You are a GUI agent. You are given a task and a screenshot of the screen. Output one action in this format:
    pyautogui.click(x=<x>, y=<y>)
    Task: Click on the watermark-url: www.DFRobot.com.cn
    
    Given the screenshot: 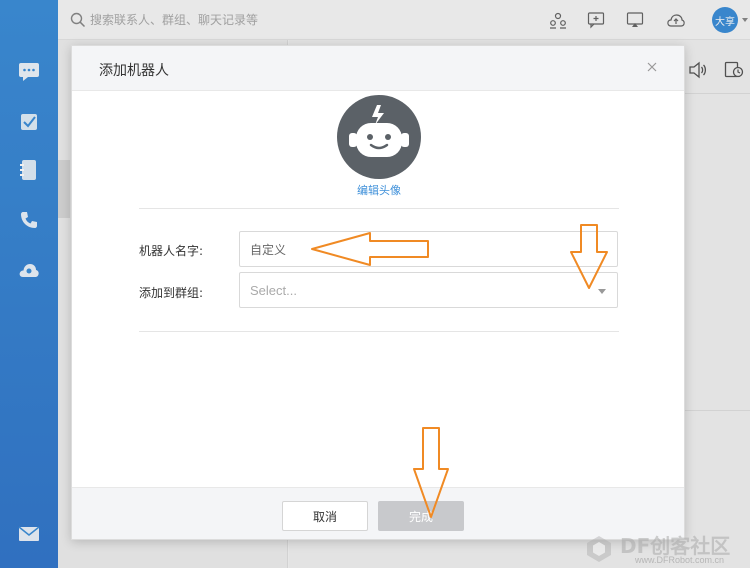 What is the action you would take?
    pyautogui.click(x=680, y=560)
    